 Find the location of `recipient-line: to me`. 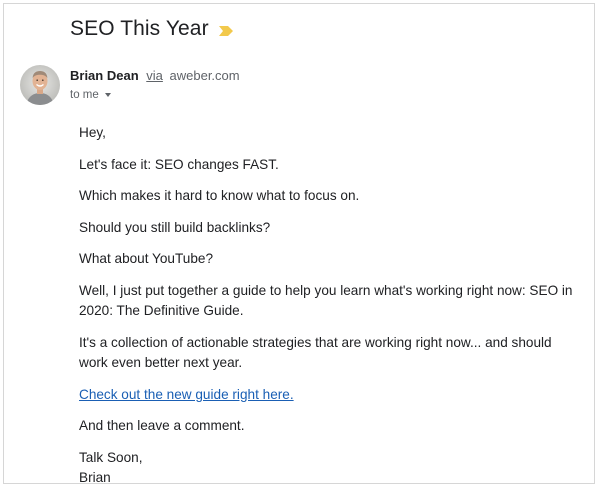

recipient-line: to me is located at coordinates (90, 95).